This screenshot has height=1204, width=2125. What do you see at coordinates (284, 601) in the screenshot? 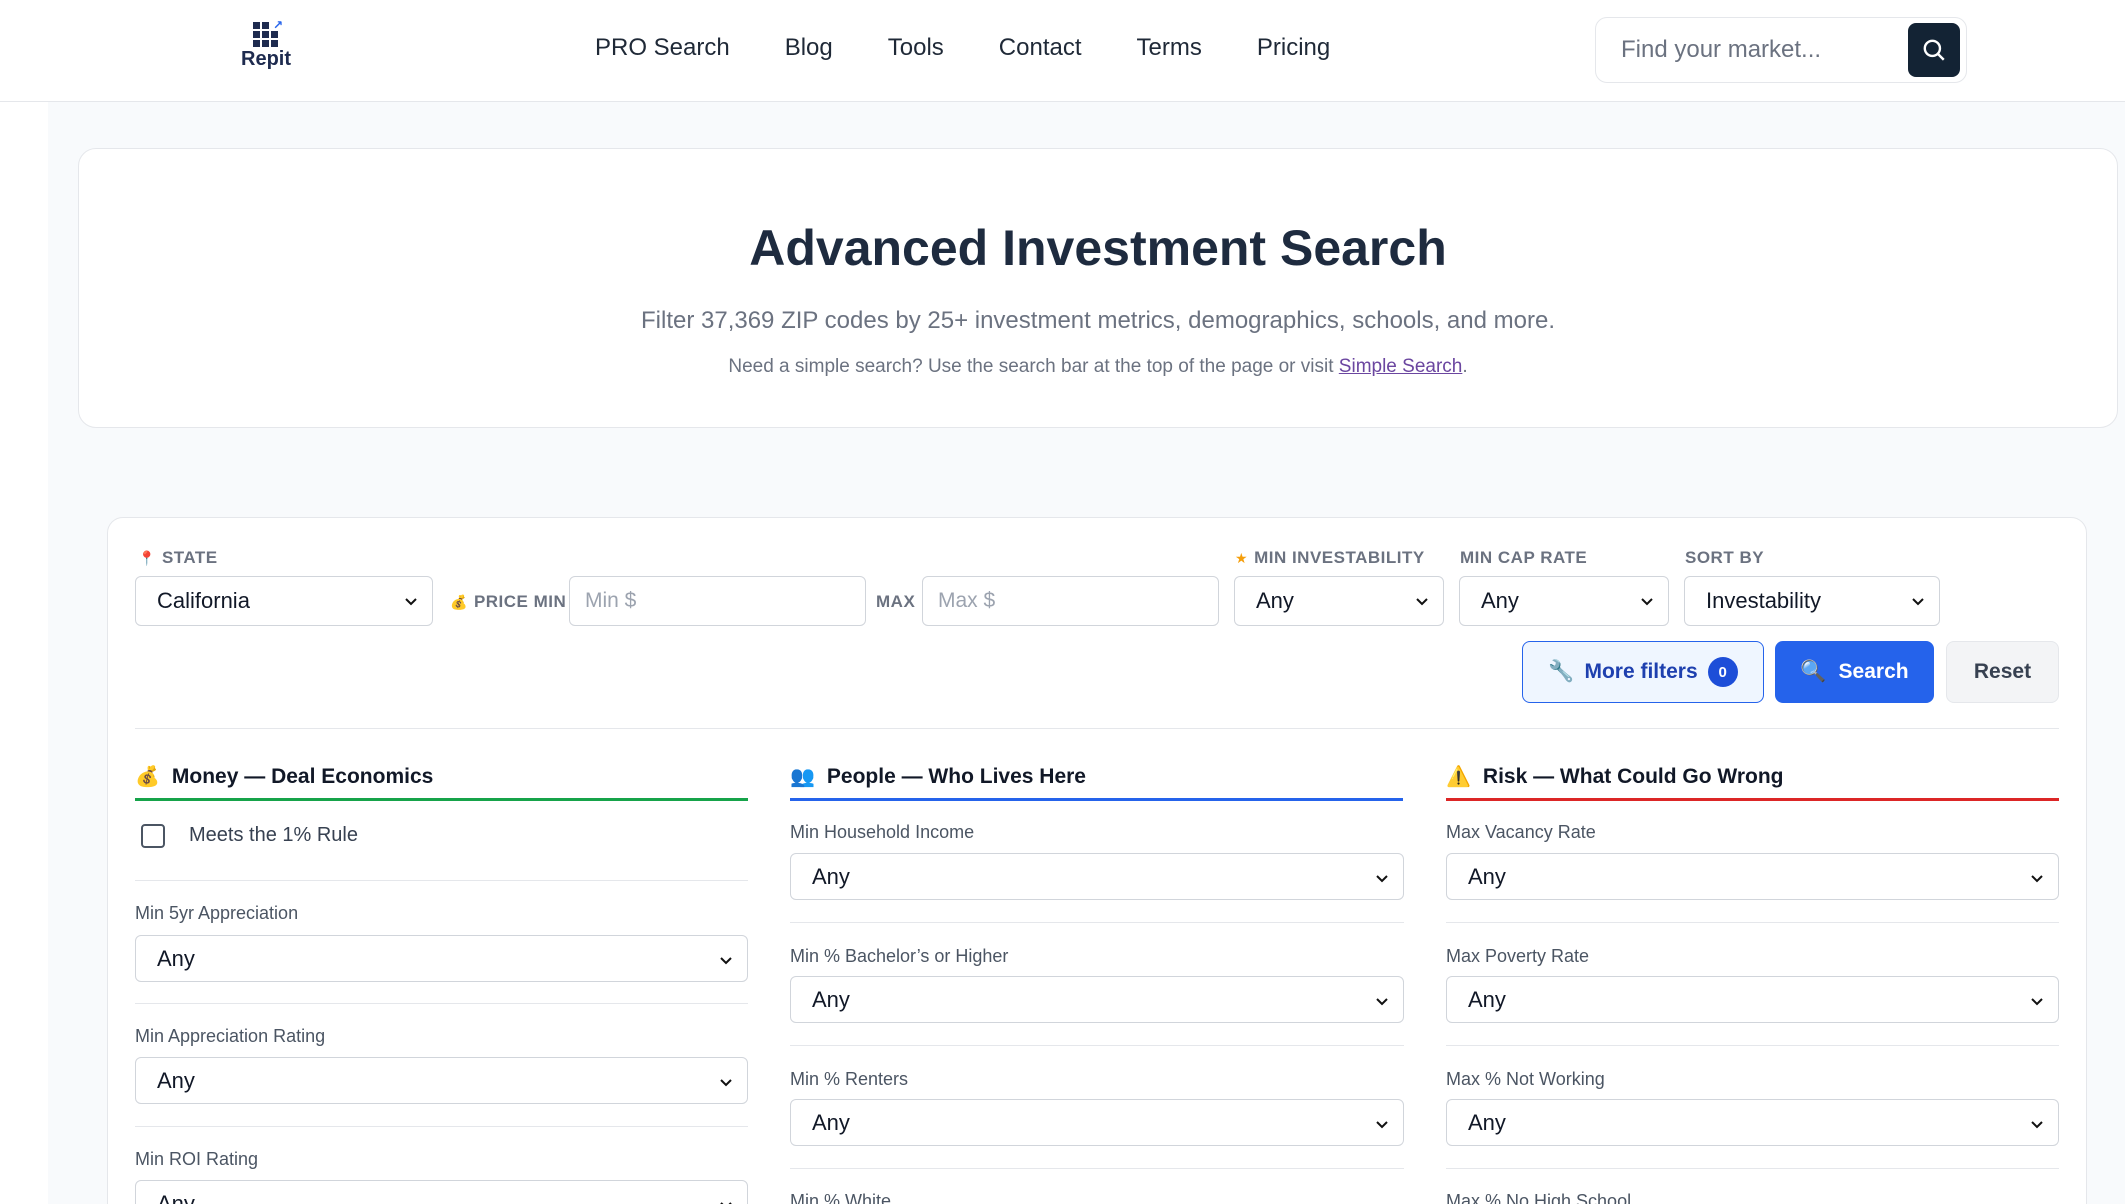
I see `state-select: California` at bounding box center [284, 601].